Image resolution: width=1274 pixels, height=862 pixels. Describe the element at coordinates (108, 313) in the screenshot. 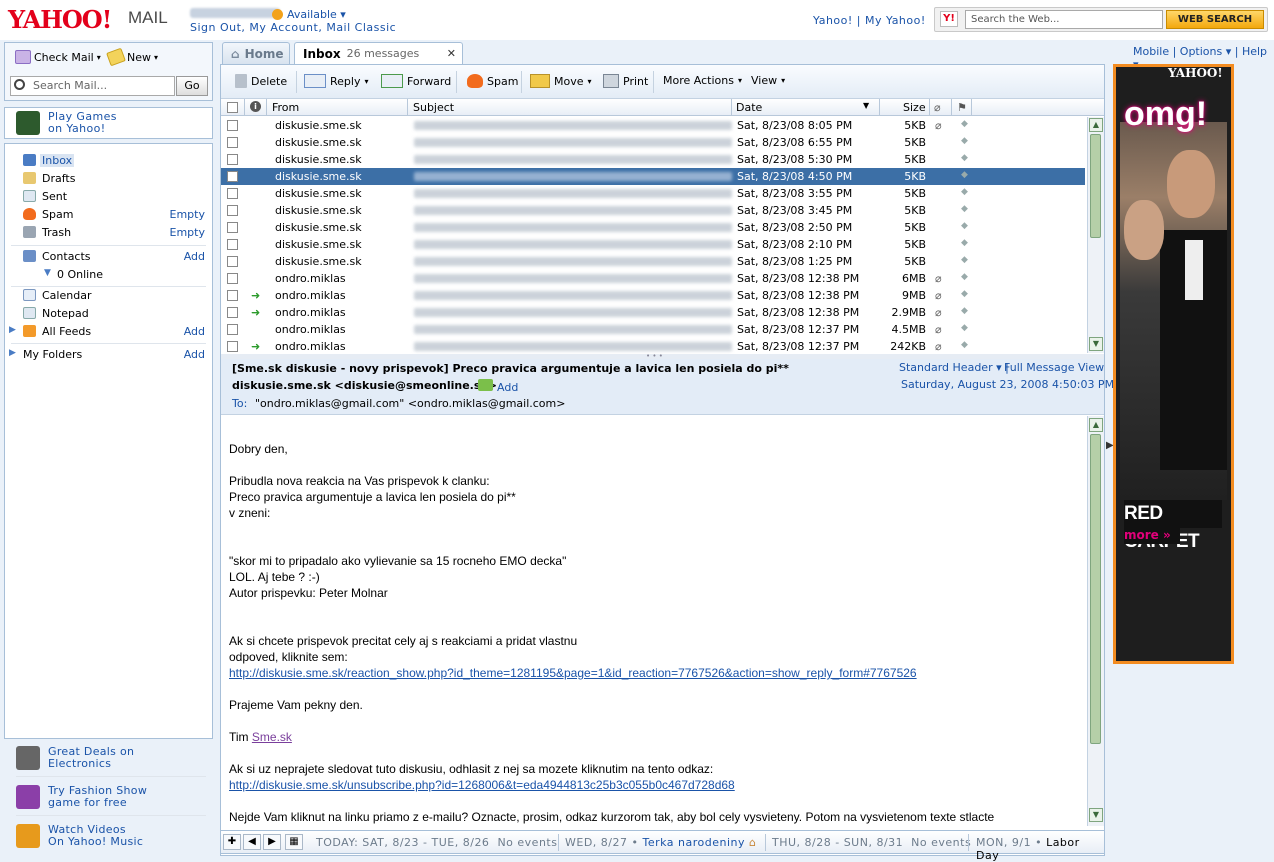

I see `folder-notepad: Notepad` at that location.